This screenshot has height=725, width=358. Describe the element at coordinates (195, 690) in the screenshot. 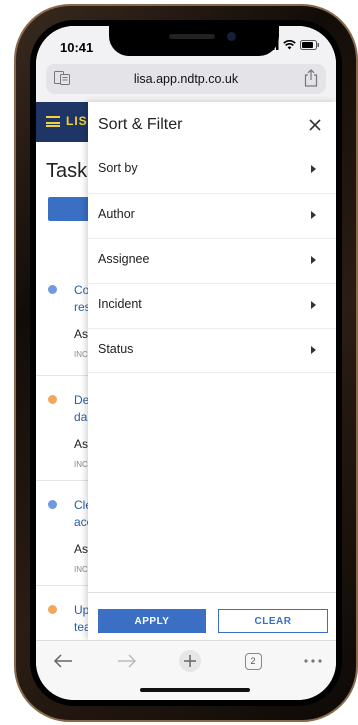

I see `home-indicator` at that location.